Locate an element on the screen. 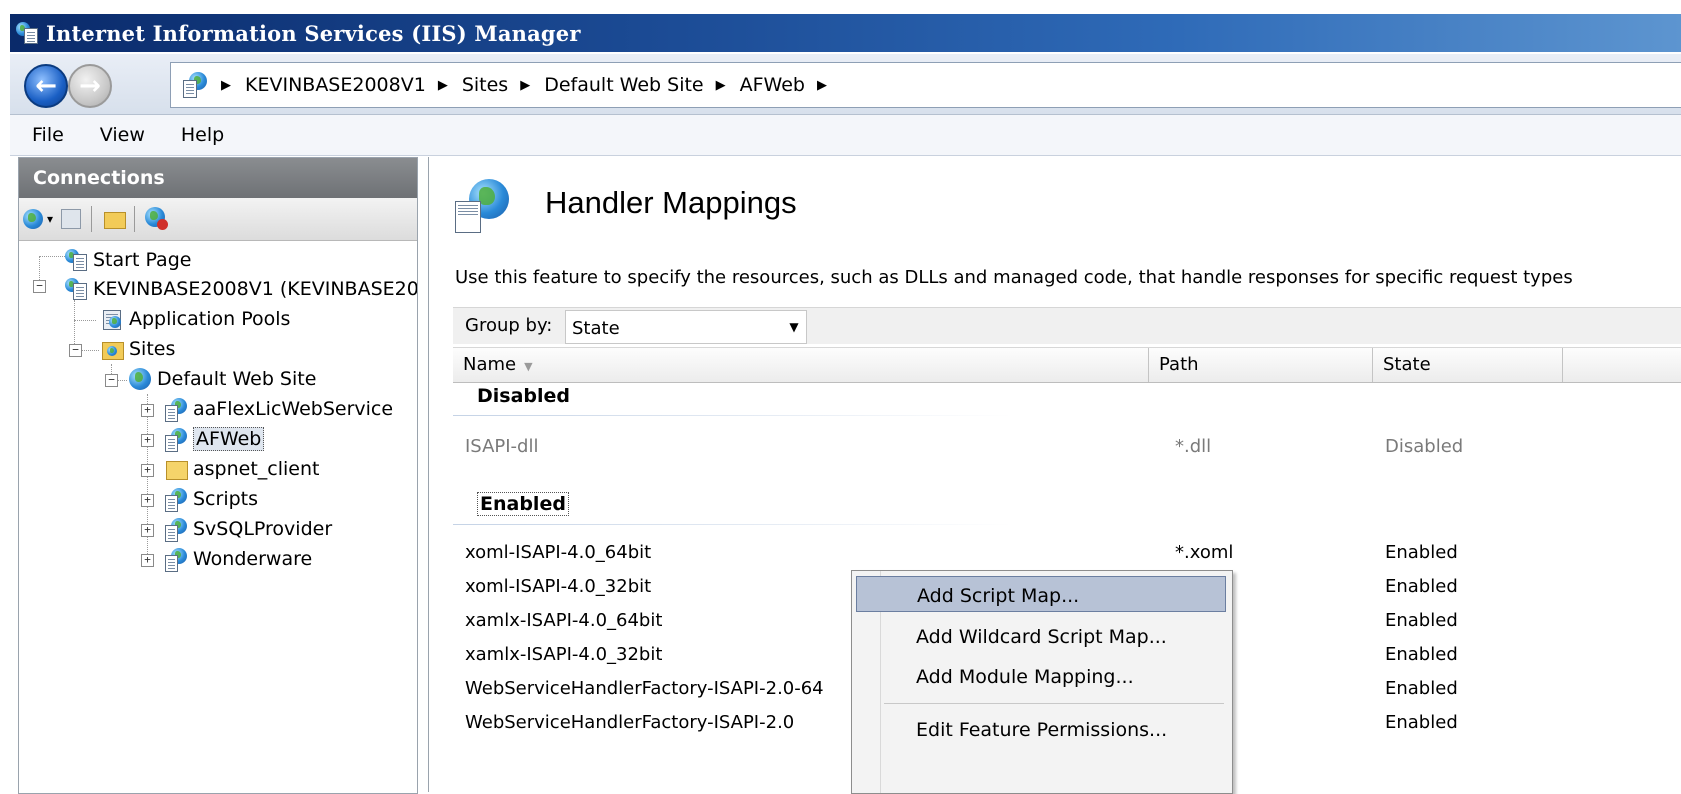 Image resolution: width=1681 pixels, height=794 pixels. handler-name: WebServiceHandlerFactory-ISAPI-2.0-64 is located at coordinates (644, 688).